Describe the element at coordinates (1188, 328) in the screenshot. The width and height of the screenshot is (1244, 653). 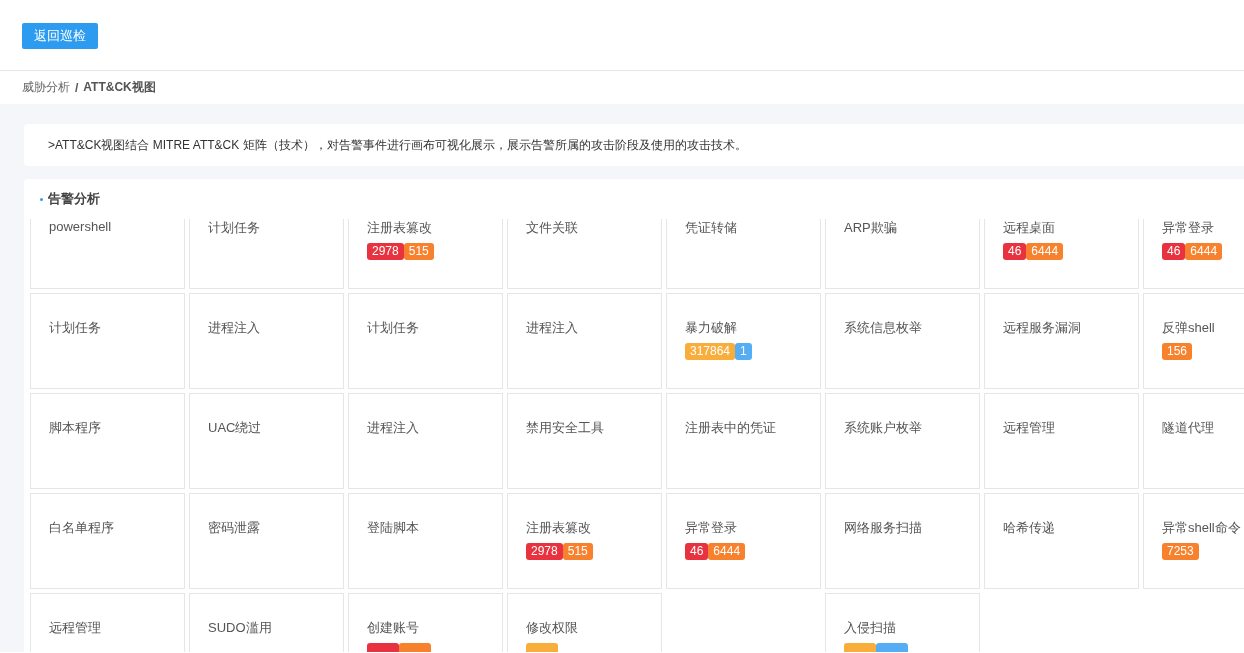
I see `technique-label: 反弹shell` at that location.